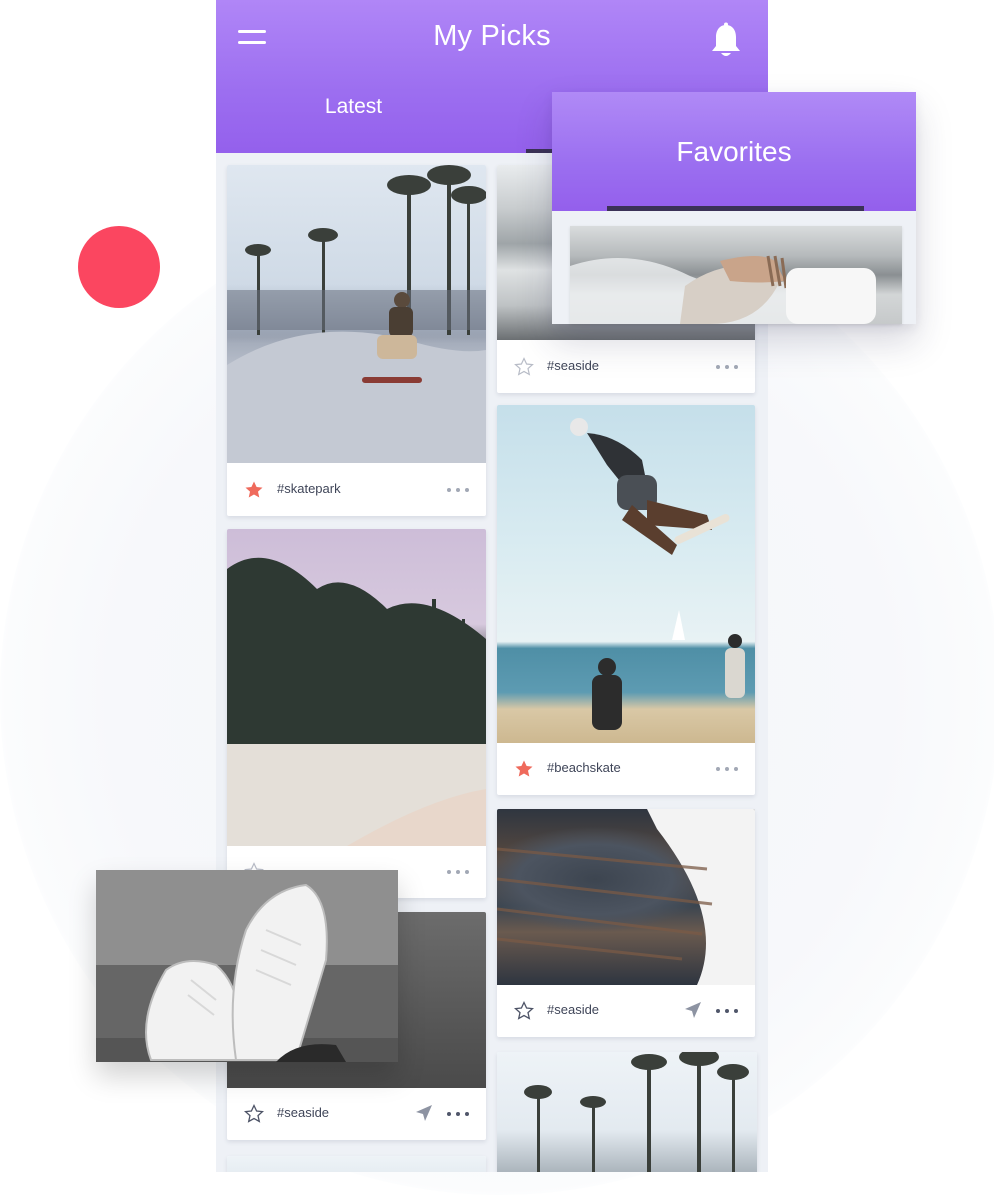  What do you see at coordinates (636, 1112) in the screenshot?
I see `palms-illustration` at bounding box center [636, 1112].